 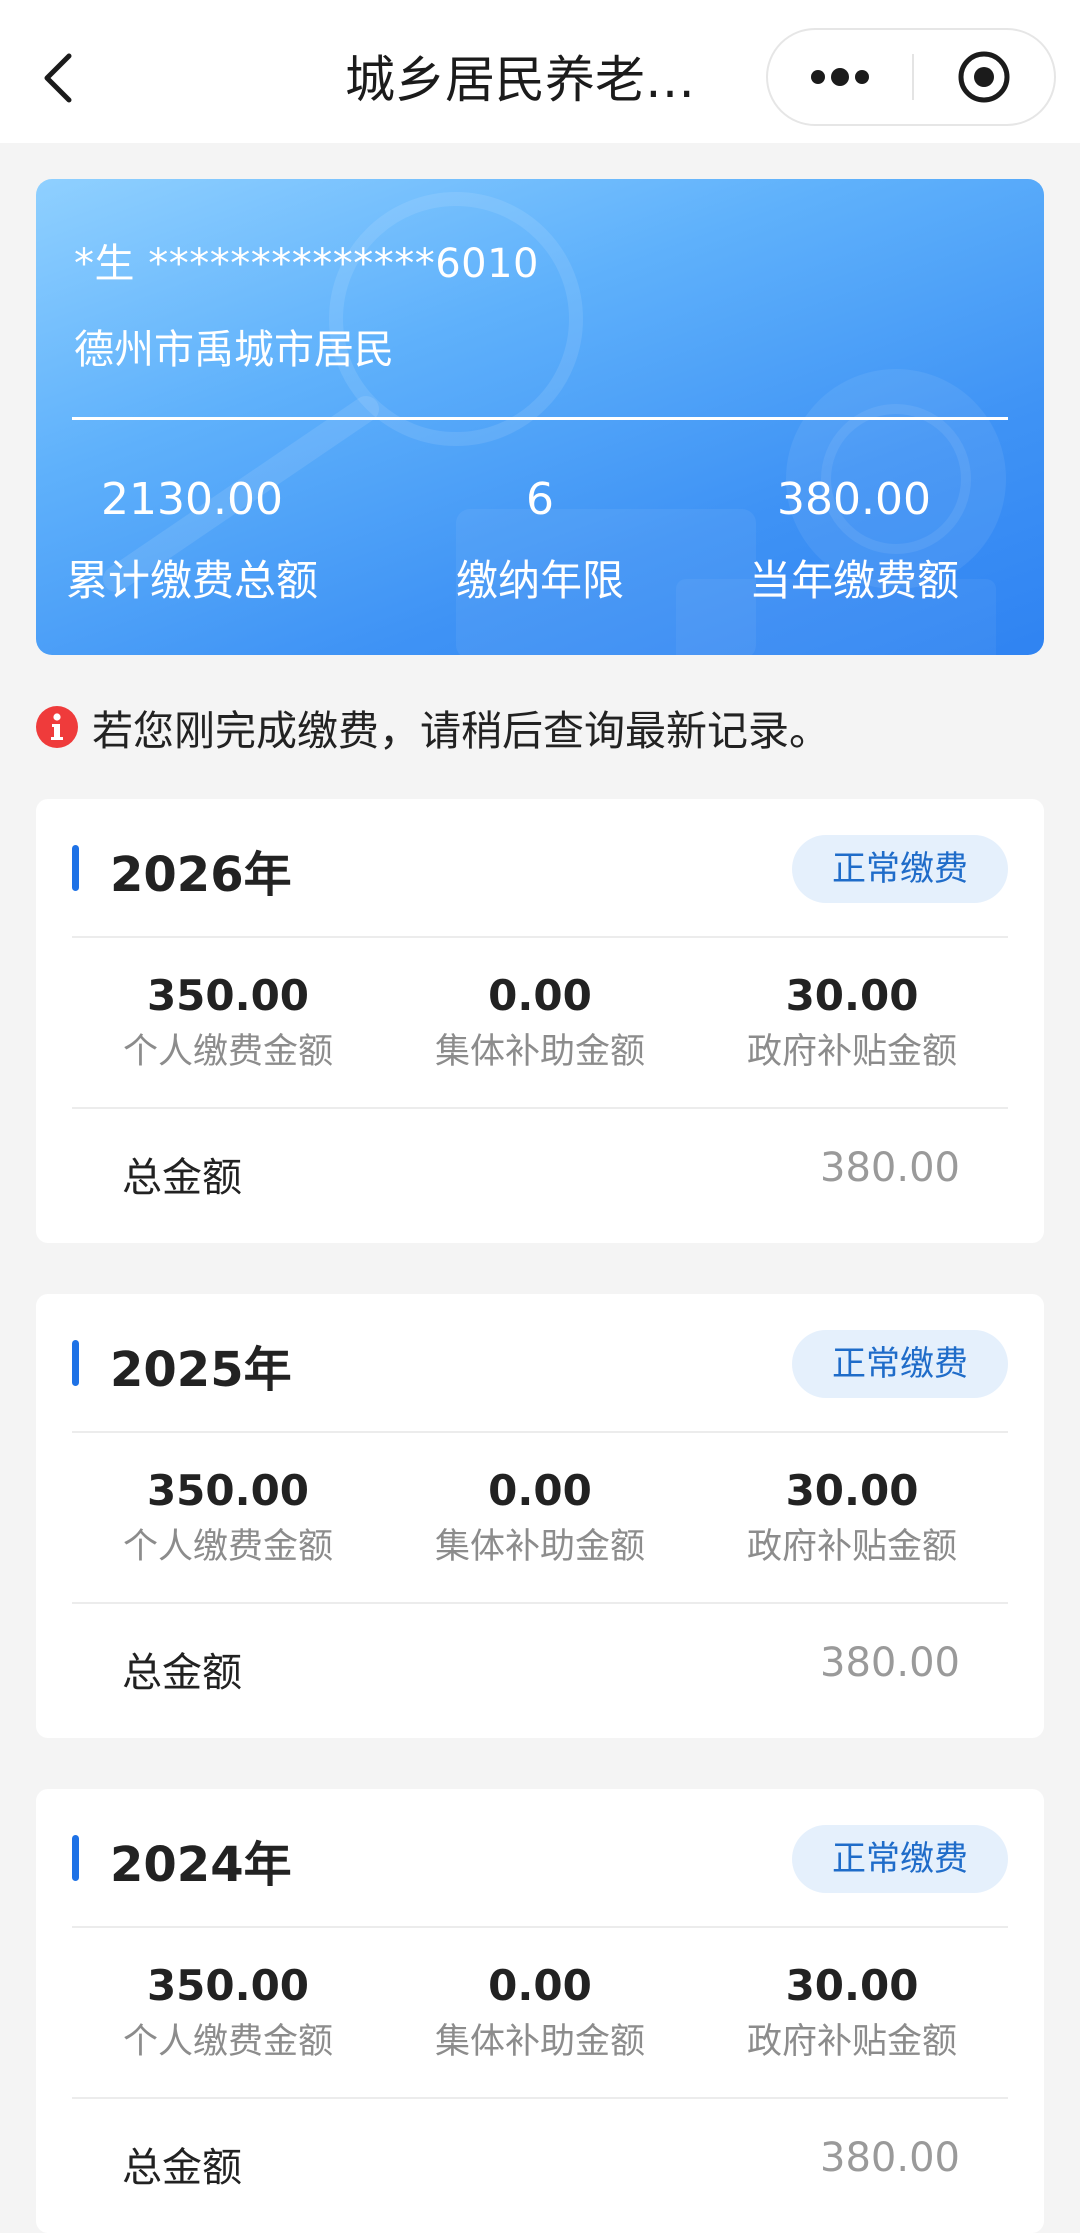 I want to click on stat-value: 6, so click(x=540, y=499).